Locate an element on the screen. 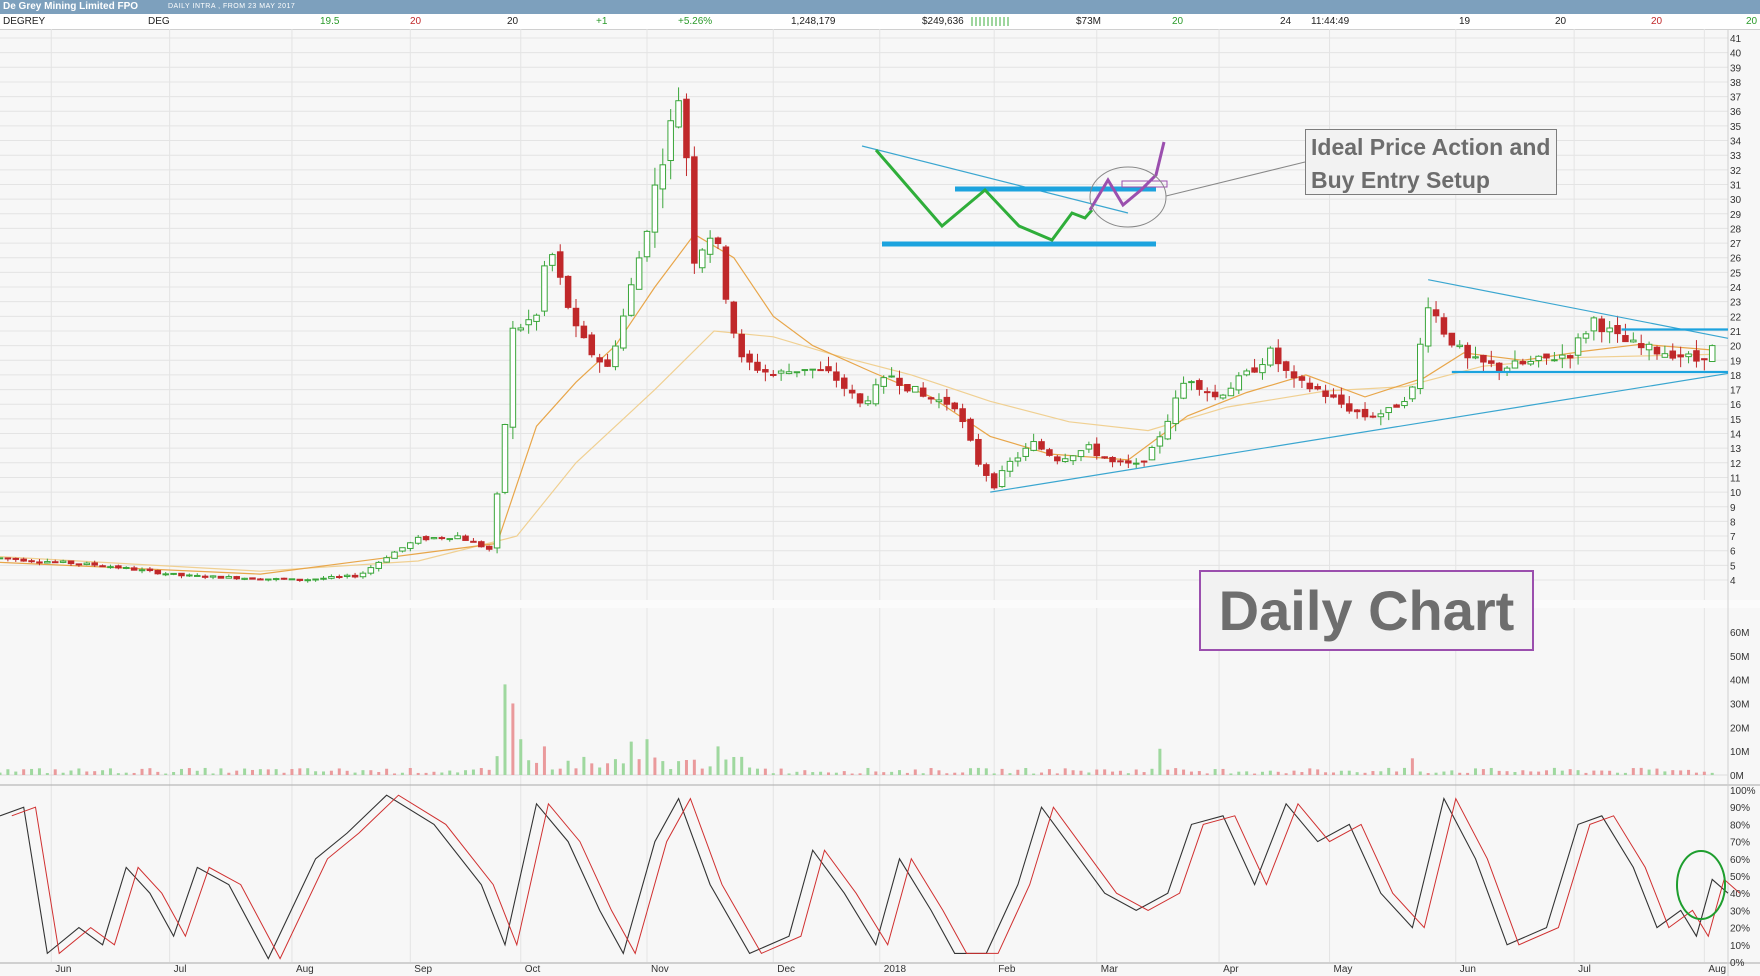 This screenshot has width=1760, height=976. date-tick-label: Sep is located at coordinates (423, 969).